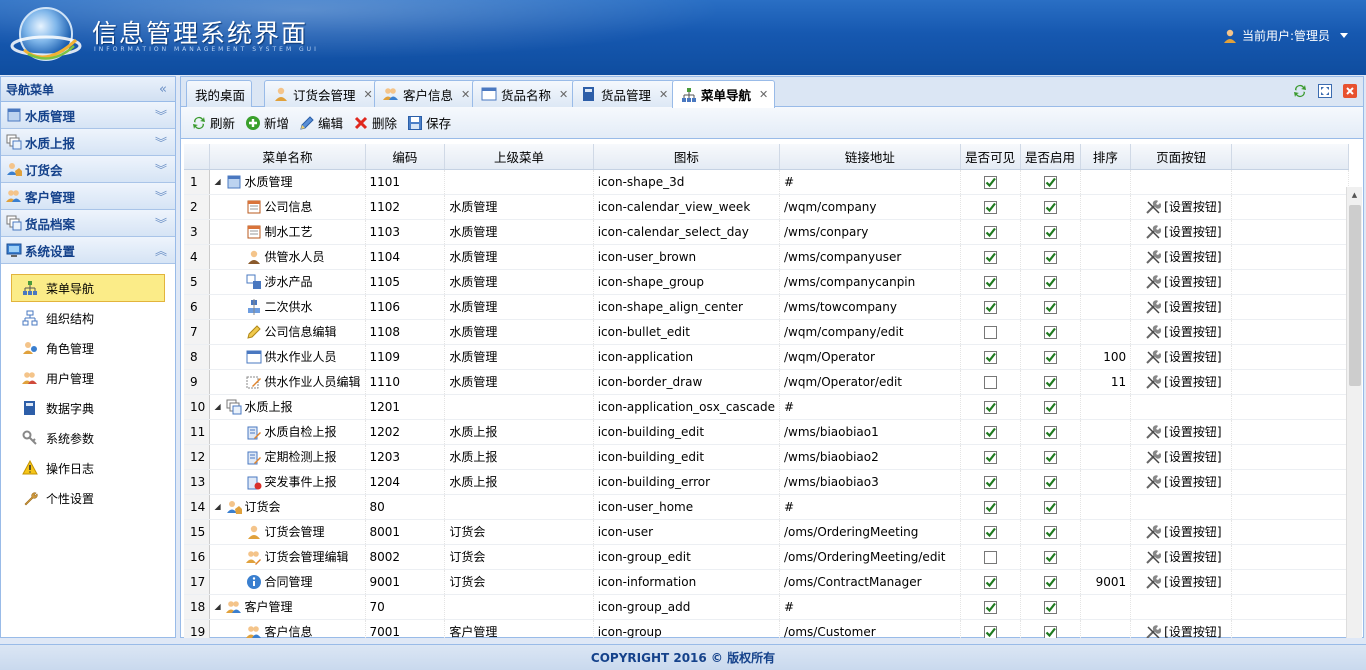 This screenshot has height=670, width=1366. I want to click on column-header: 编码, so click(405, 157).